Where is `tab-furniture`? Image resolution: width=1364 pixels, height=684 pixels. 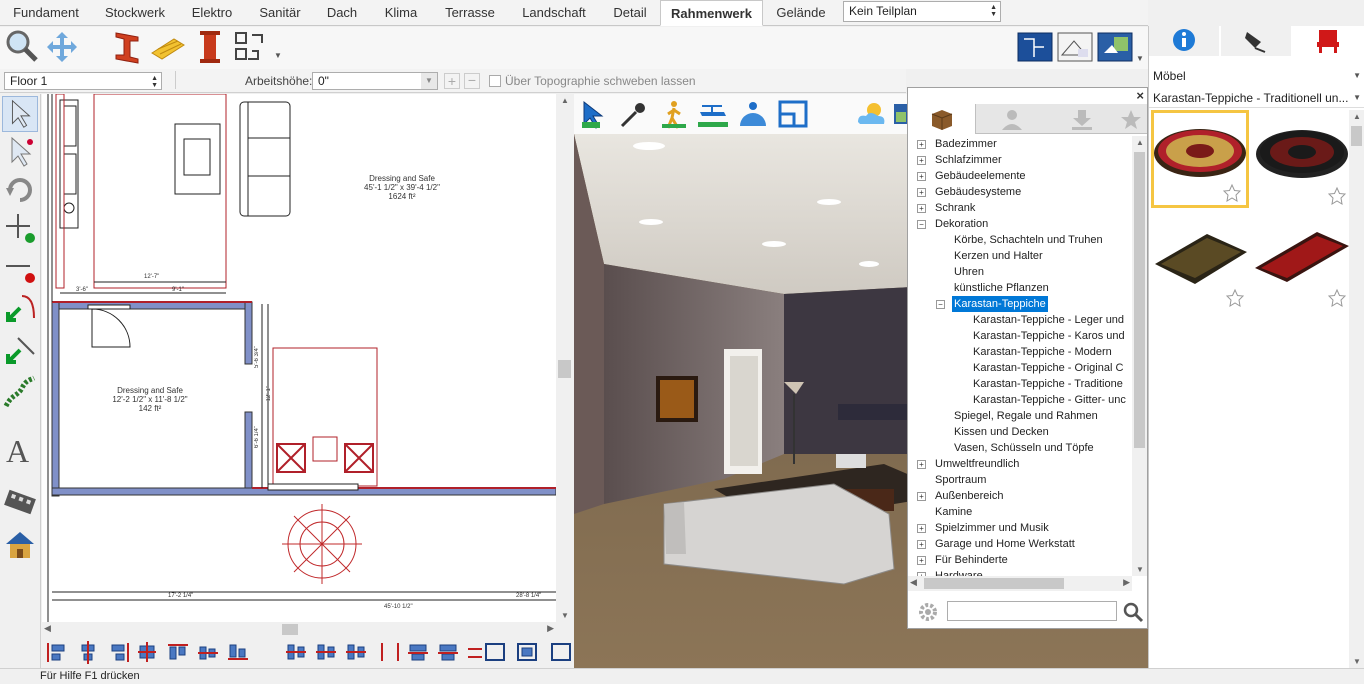
tab-furniture is located at coordinates (1328, 41).